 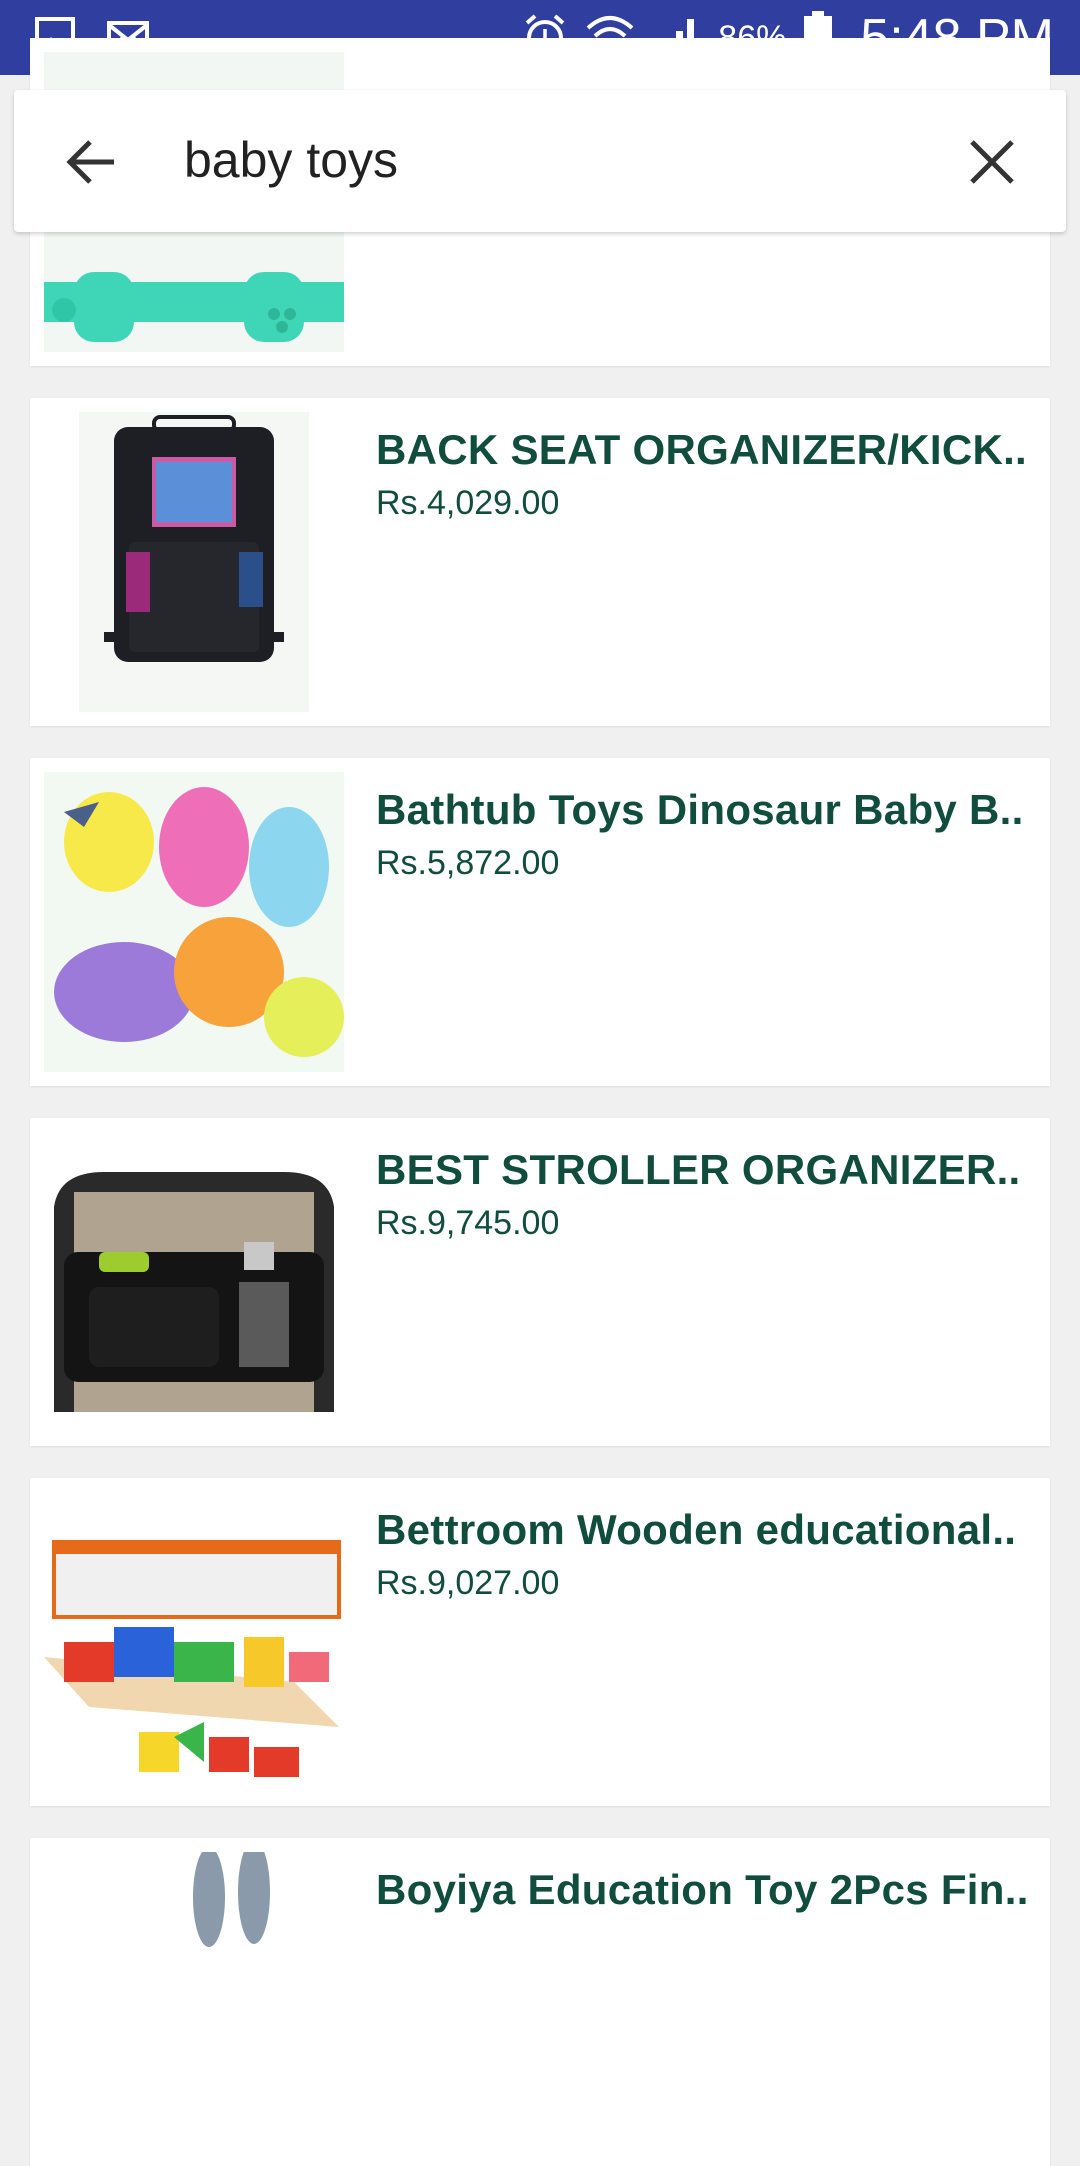 I want to click on product-price: Rs.5,872.00, so click(x=468, y=863).